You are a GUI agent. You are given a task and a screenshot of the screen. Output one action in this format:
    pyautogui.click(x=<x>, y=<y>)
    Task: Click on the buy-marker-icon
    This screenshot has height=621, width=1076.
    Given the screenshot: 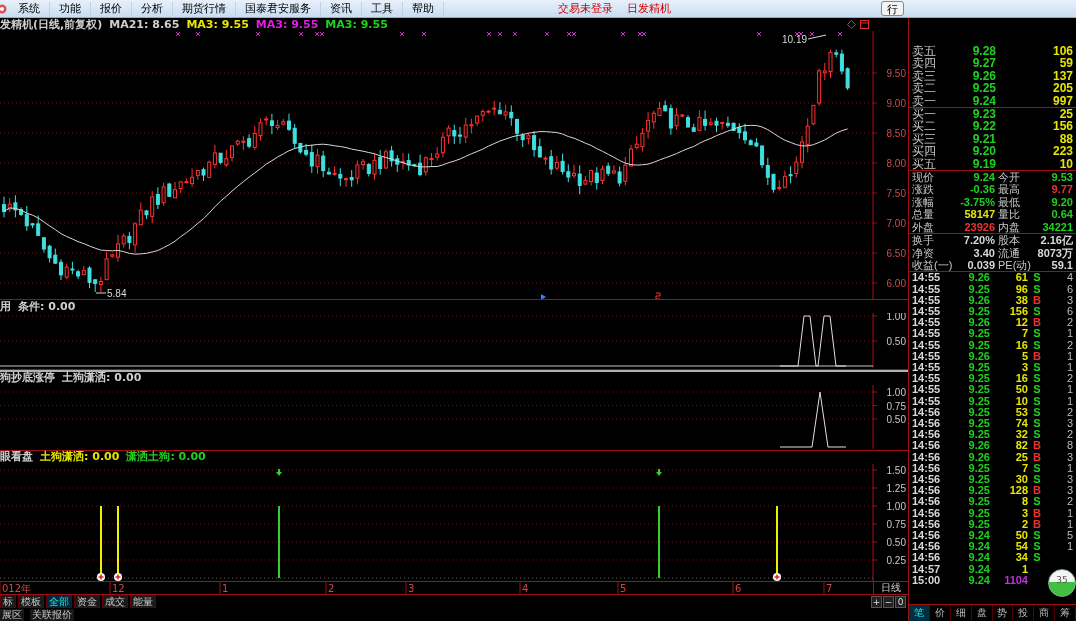 What is the action you would take?
    pyautogui.click(x=101, y=576)
    